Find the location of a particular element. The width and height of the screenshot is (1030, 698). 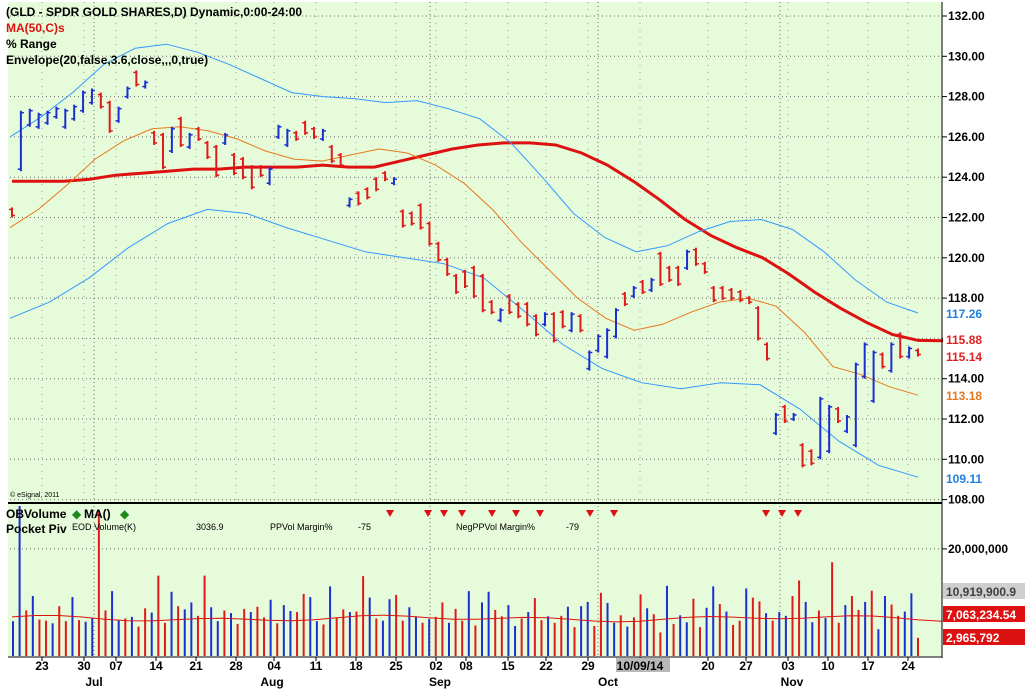

price-tick-label: 110.00 is located at coordinates (966, 459).